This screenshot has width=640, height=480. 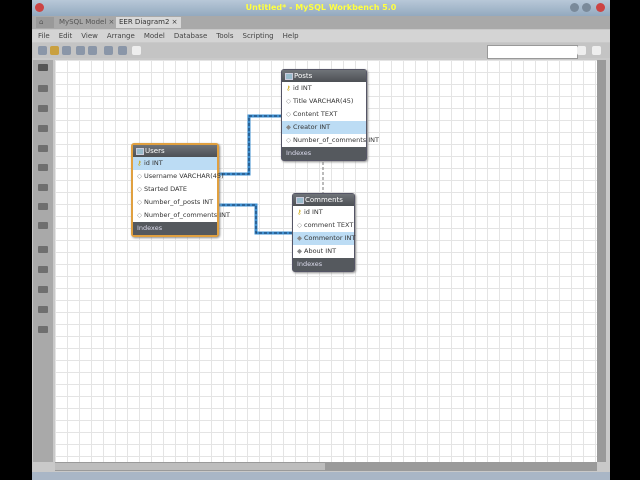 I want to click on menu-database: Database, so click(x=190, y=36).